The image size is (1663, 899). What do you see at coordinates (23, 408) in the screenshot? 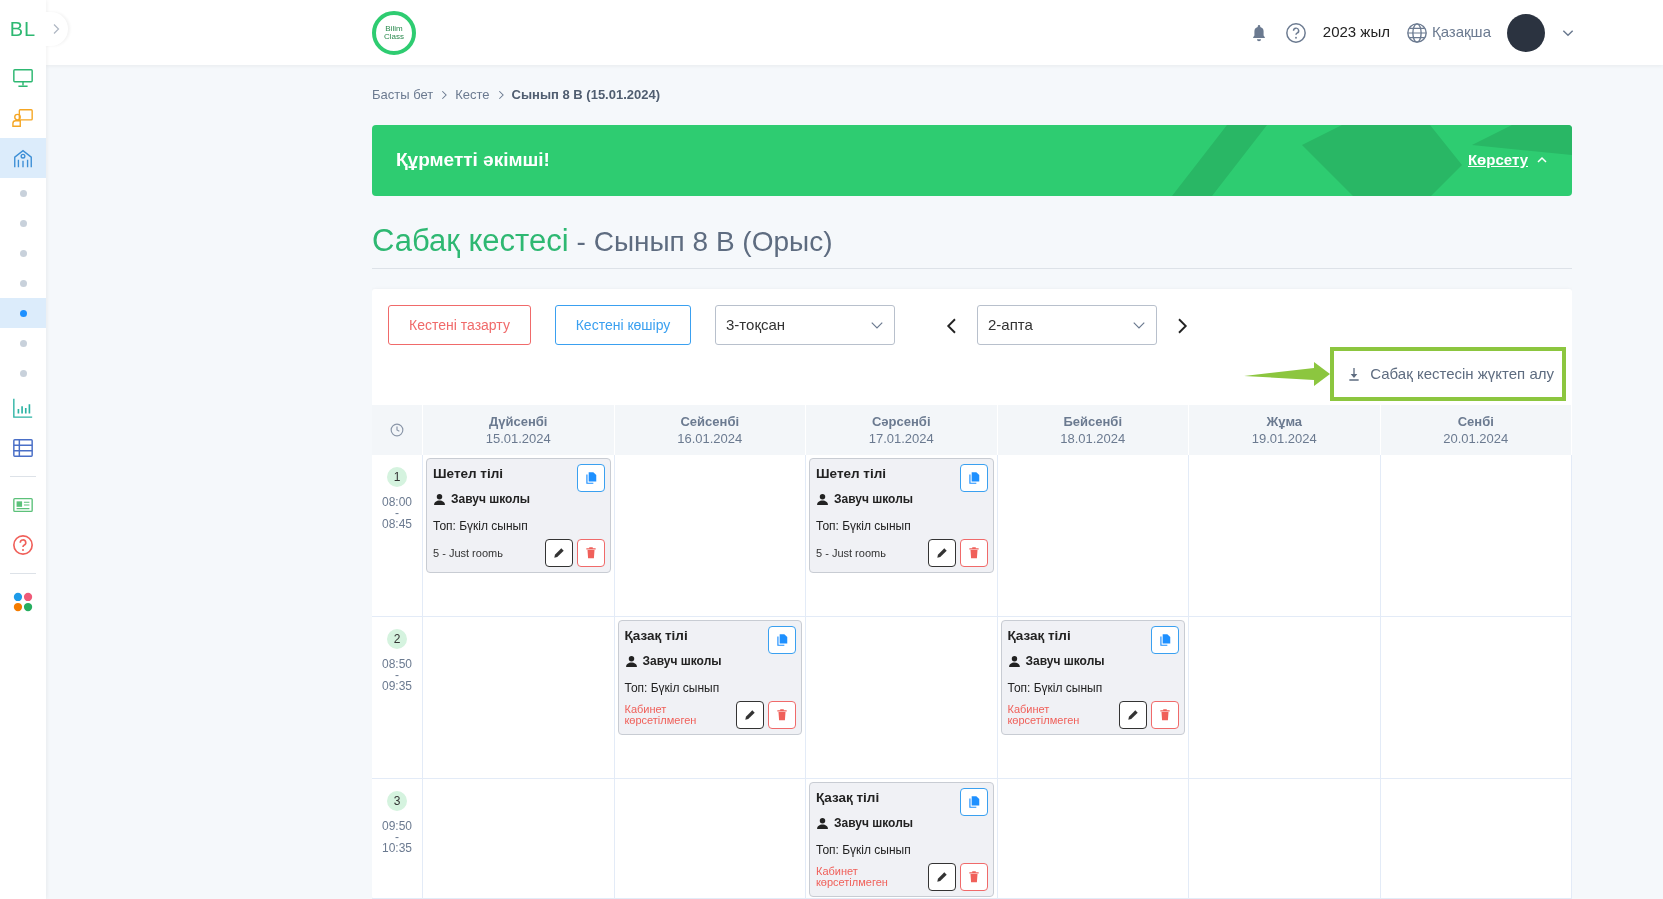
I see `bar-chart-icon` at bounding box center [23, 408].